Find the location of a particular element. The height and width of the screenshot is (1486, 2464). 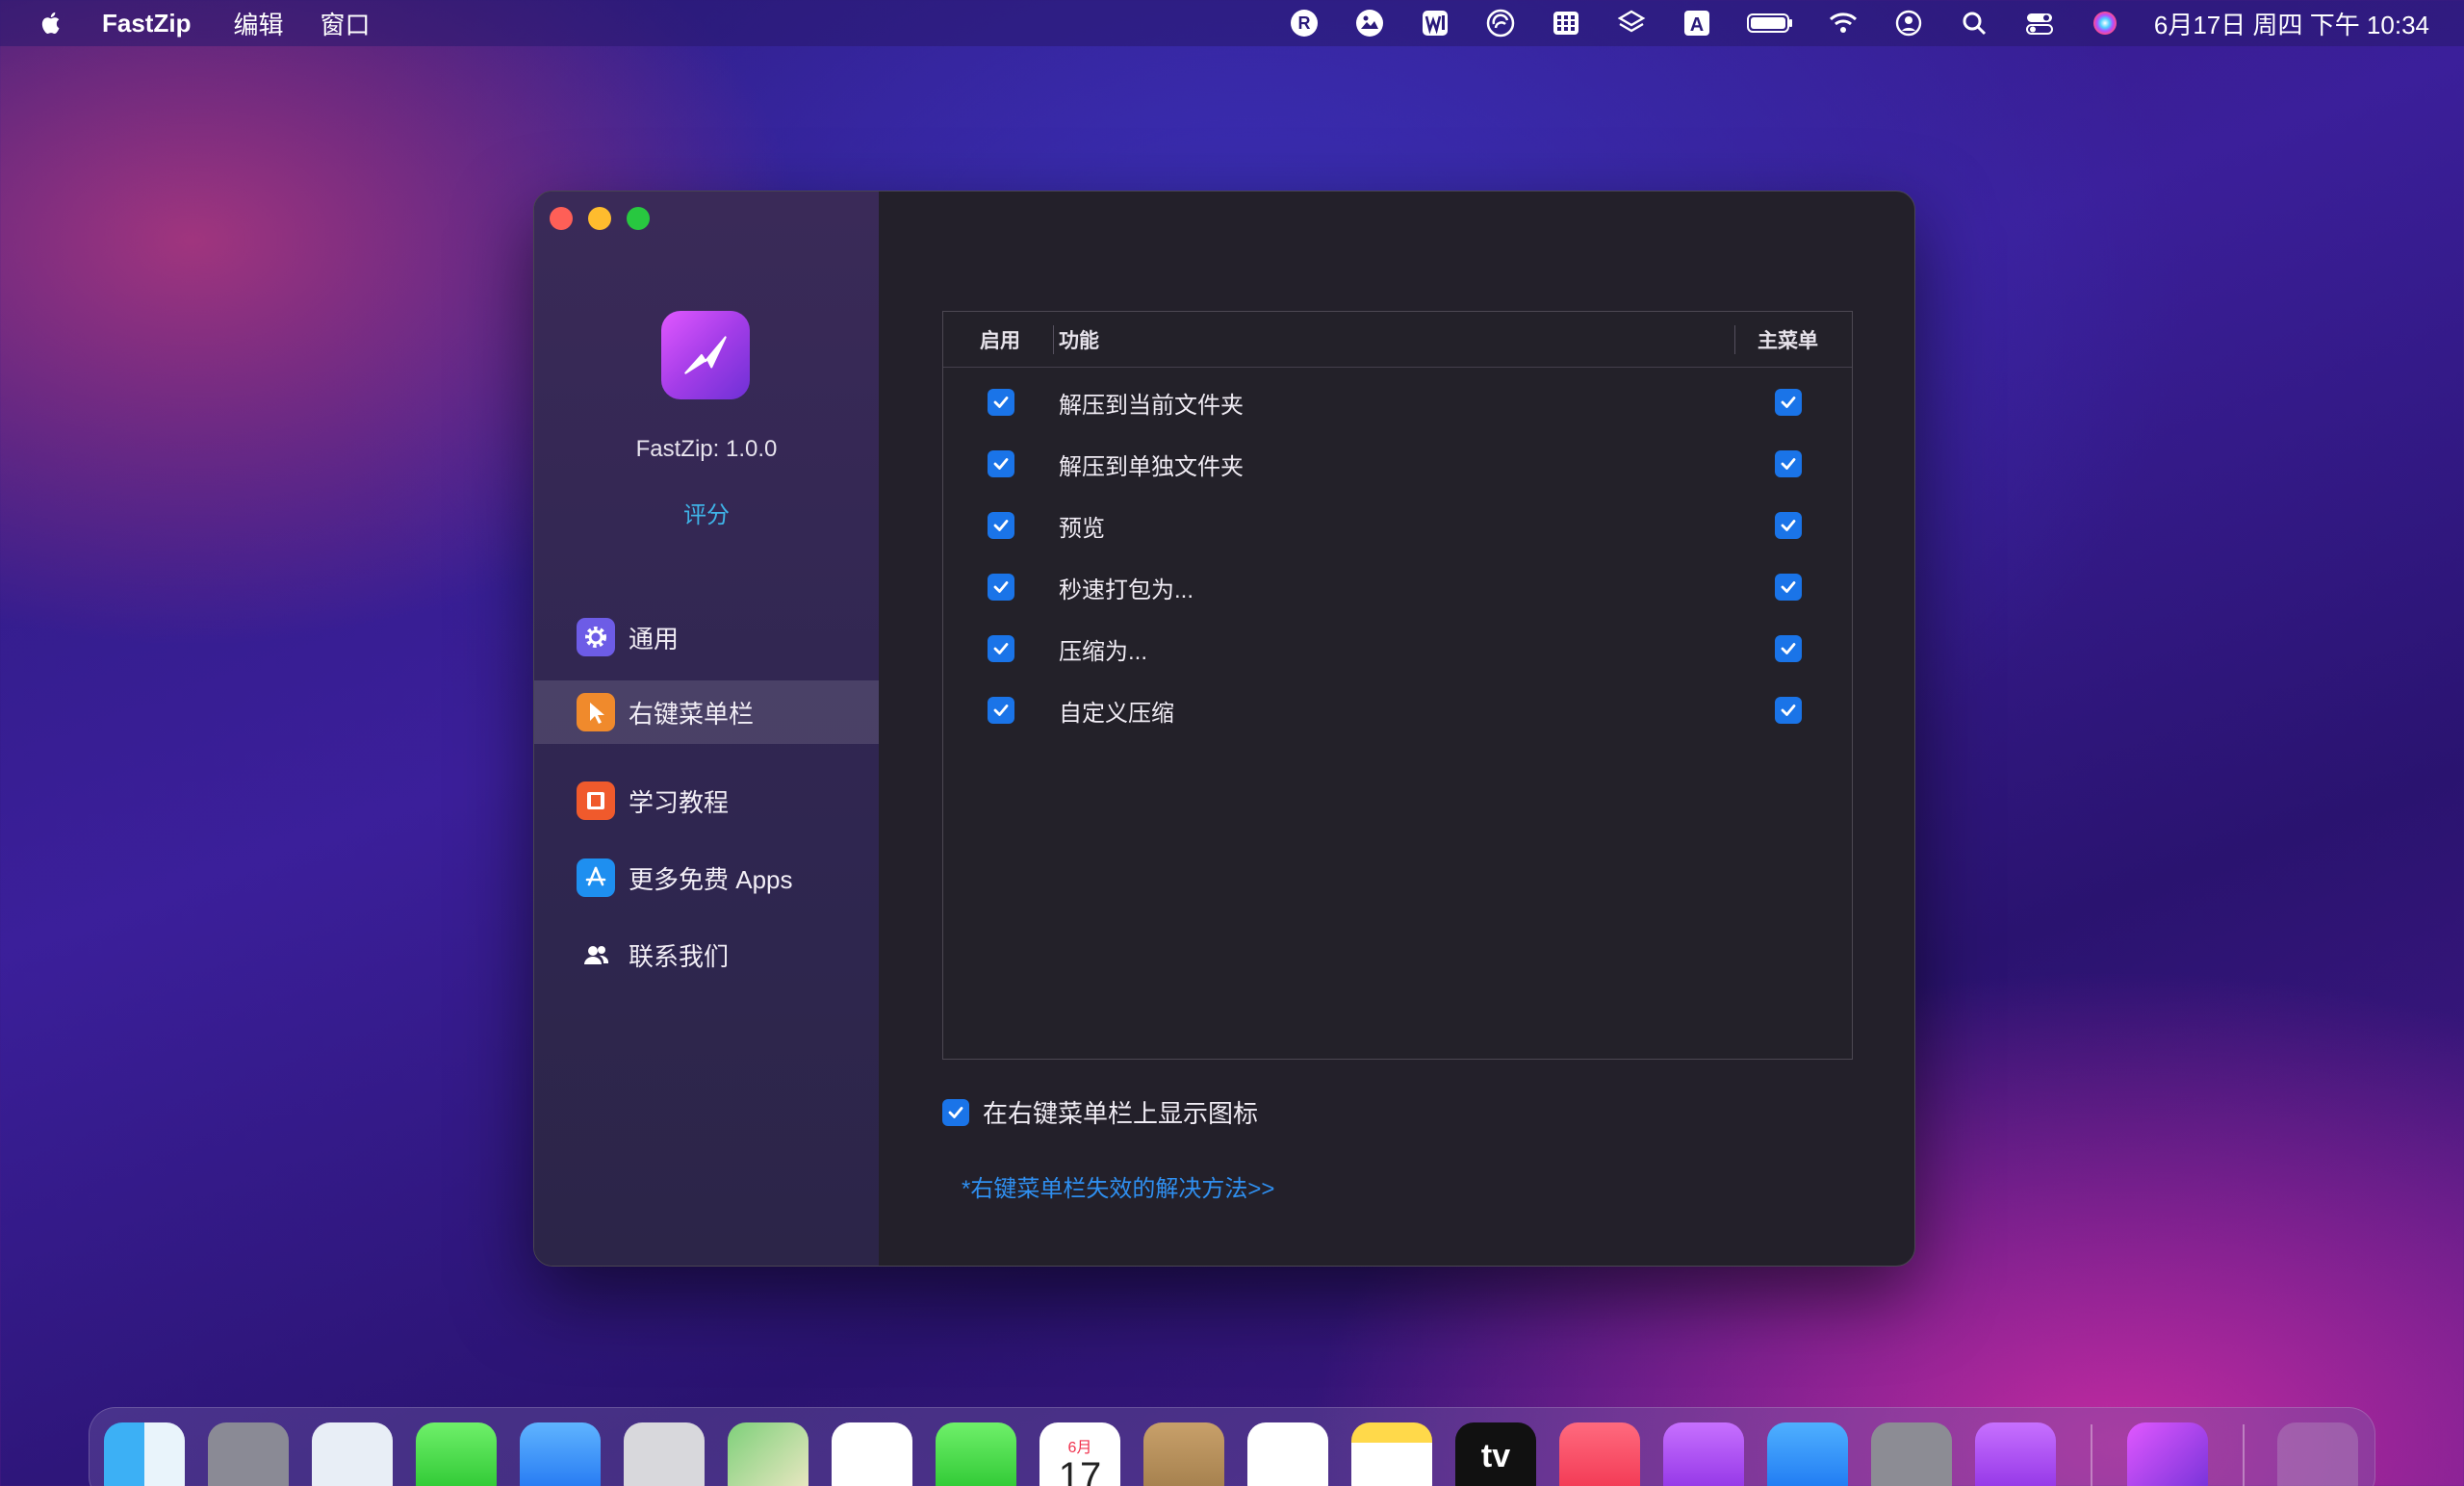

dock-music-icon is located at coordinates (1599, 1454).